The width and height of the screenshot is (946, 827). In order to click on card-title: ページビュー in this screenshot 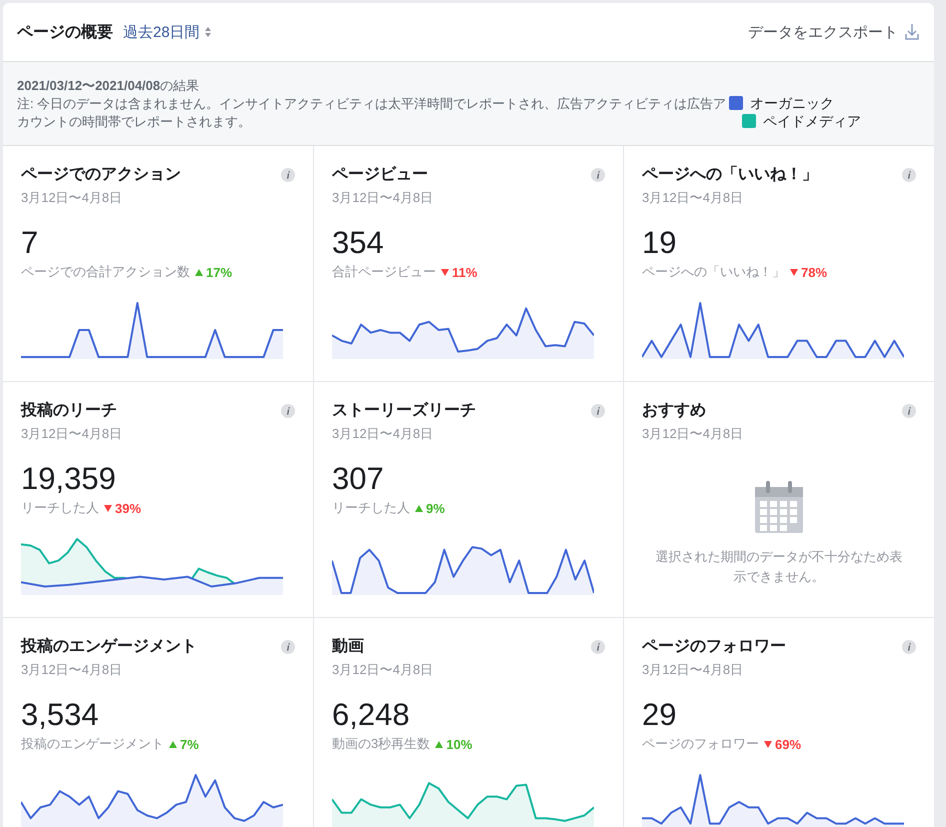, I will do `click(380, 175)`.